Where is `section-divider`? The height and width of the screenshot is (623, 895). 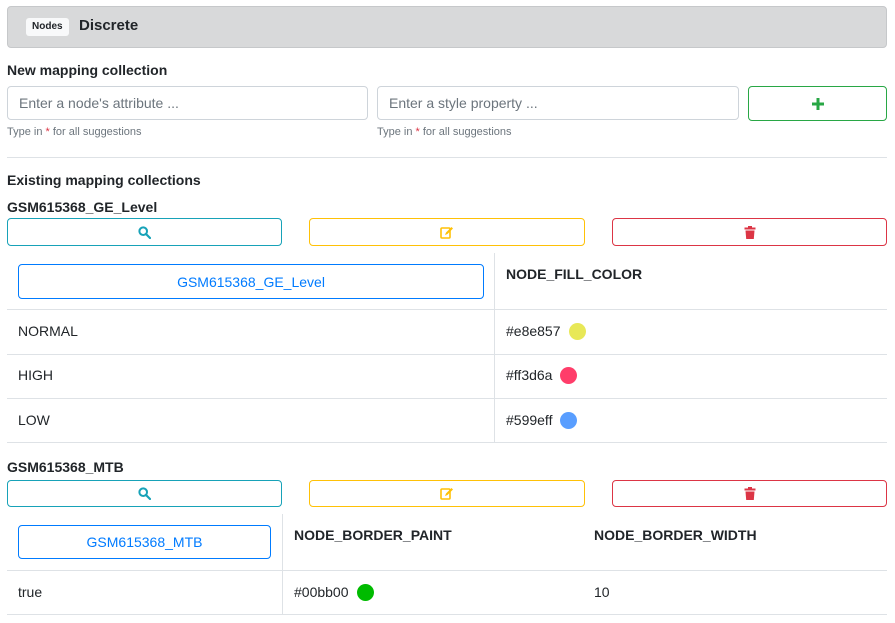 section-divider is located at coordinates (447, 157).